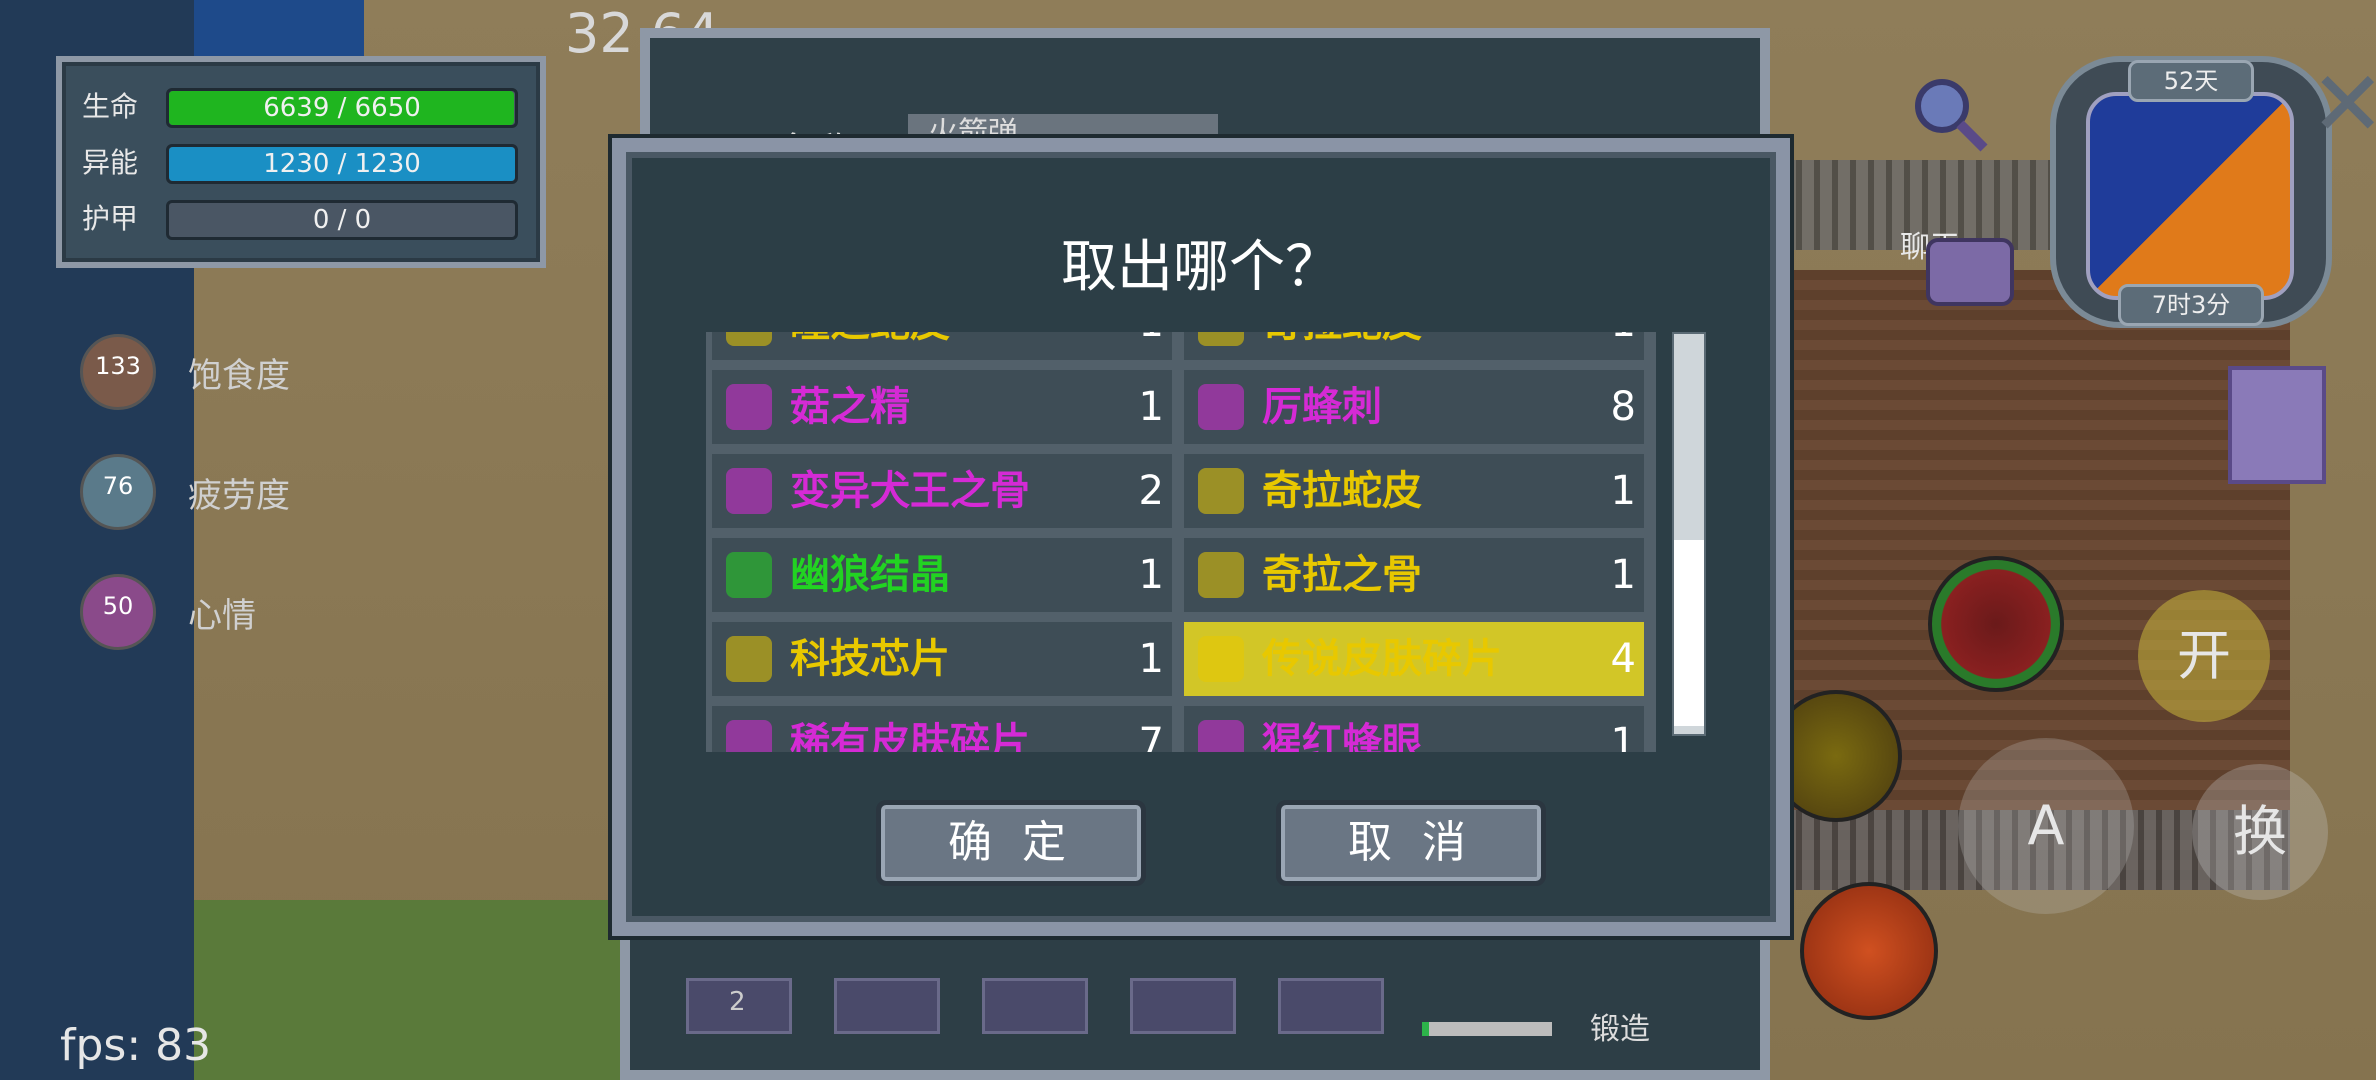 Image resolution: width=2376 pixels, height=1080 pixels. Describe the element at coordinates (1950, 114) in the screenshot. I see `search-icon` at that location.